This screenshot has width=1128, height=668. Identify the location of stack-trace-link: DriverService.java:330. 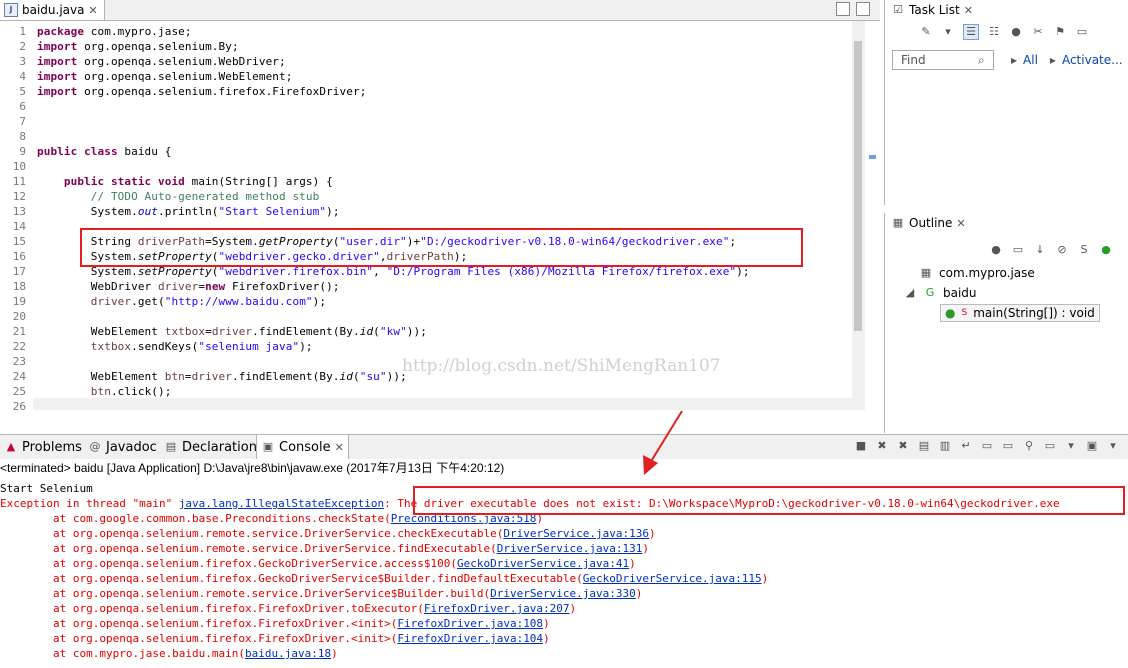
(563, 593).